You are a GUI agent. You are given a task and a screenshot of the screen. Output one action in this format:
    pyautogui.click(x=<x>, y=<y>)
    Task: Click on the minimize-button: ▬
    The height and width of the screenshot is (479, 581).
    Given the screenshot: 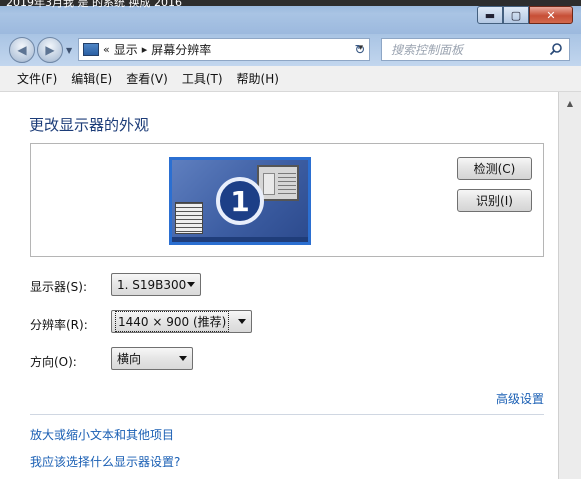 What is the action you would take?
    pyautogui.click(x=490, y=15)
    